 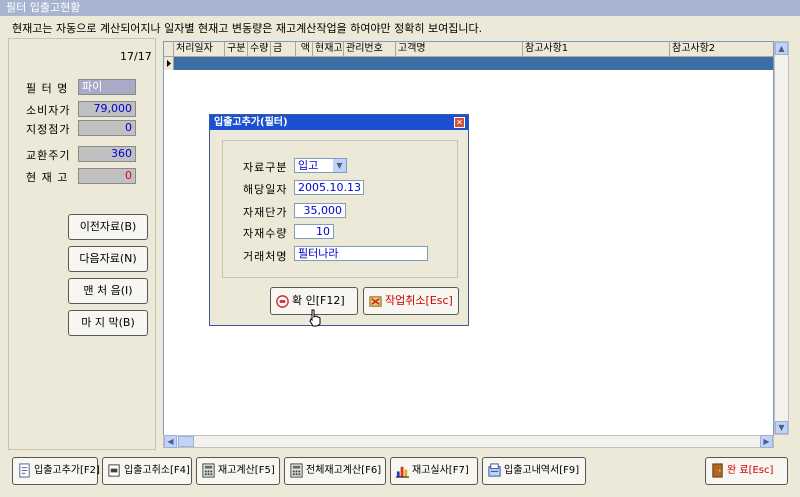 I want to click on next-record-button: 다음자료(N), so click(x=108, y=259).